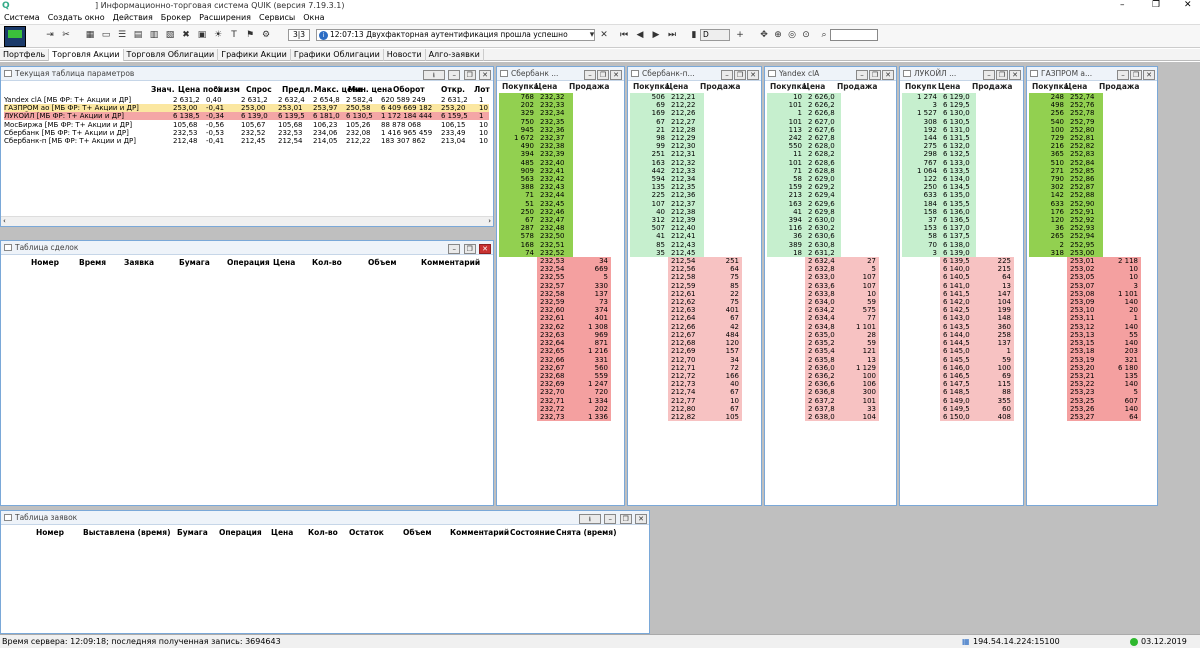  I want to click on bid-row: 10 2 626,0, so click(823, 97).